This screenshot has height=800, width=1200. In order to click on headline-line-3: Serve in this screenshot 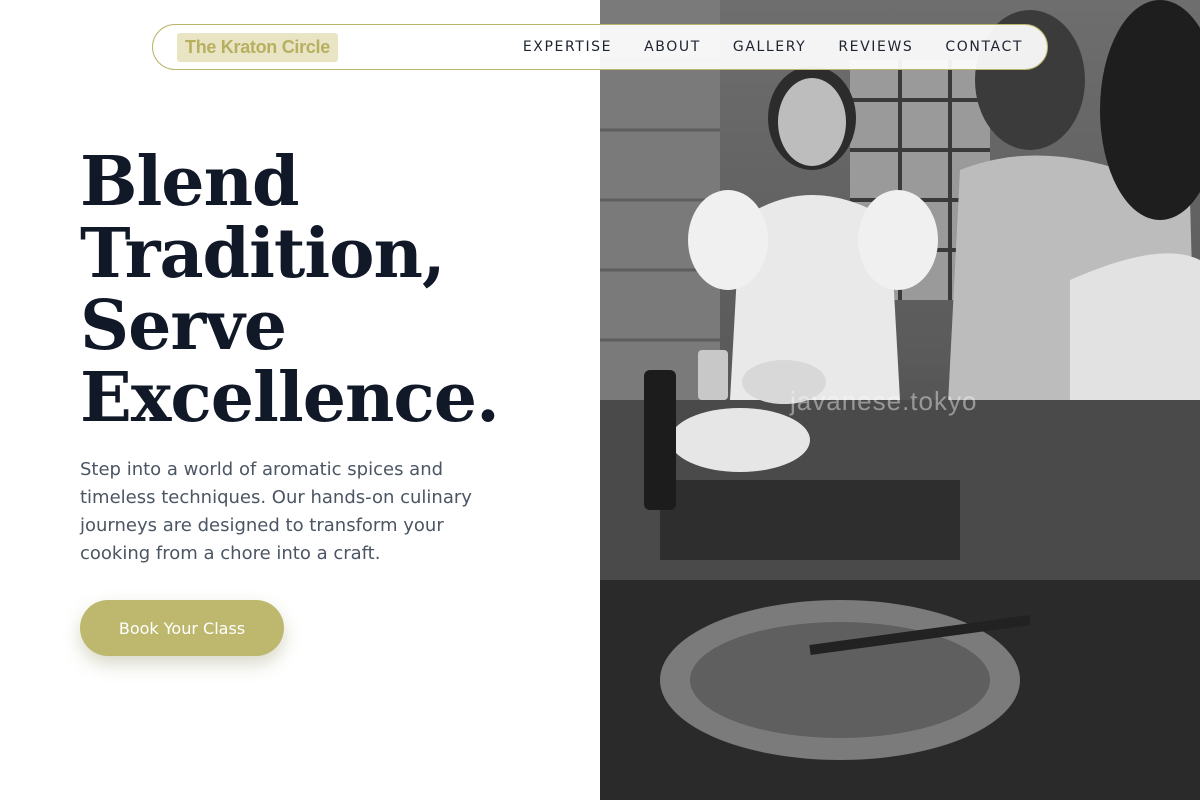, I will do `click(183, 326)`.